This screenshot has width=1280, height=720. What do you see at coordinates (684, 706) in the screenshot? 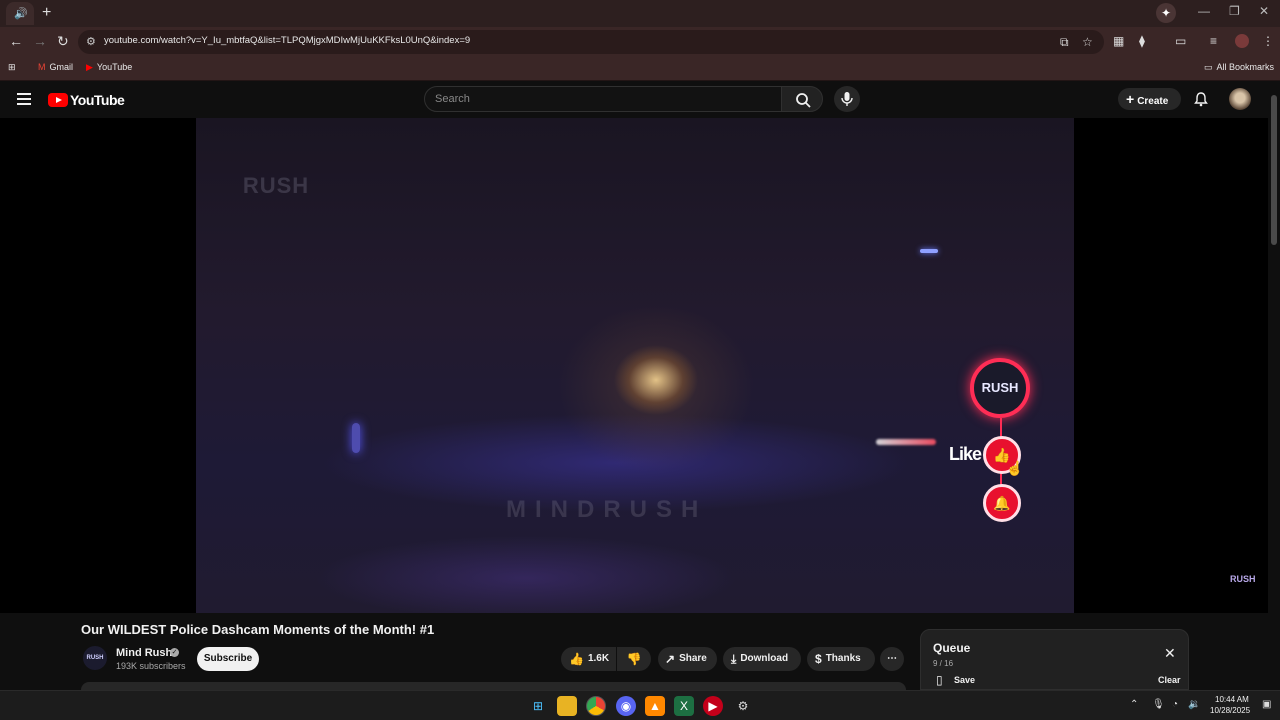
I see `excel-icon: X` at bounding box center [684, 706].